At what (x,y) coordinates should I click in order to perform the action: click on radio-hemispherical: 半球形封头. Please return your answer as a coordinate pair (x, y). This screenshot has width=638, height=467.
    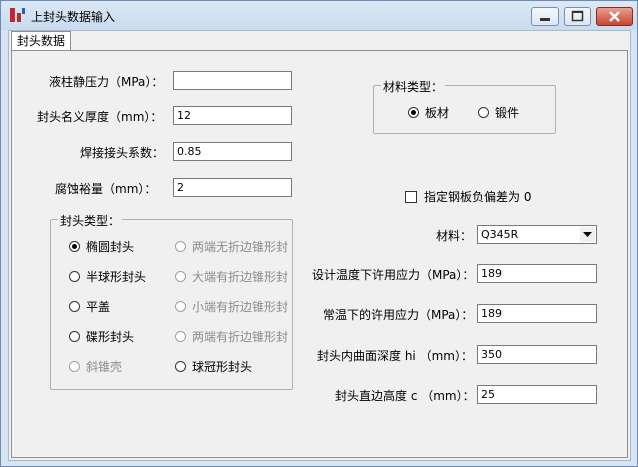
    Looking at the image, I should click on (107, 276).